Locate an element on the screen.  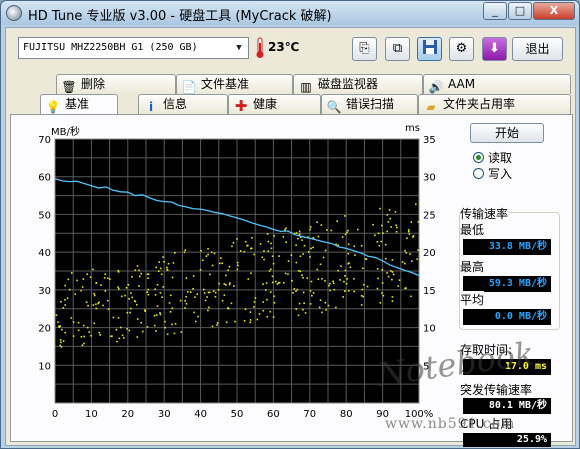
tab-health: ✚ 健康 is located at coordinates (274, 104).